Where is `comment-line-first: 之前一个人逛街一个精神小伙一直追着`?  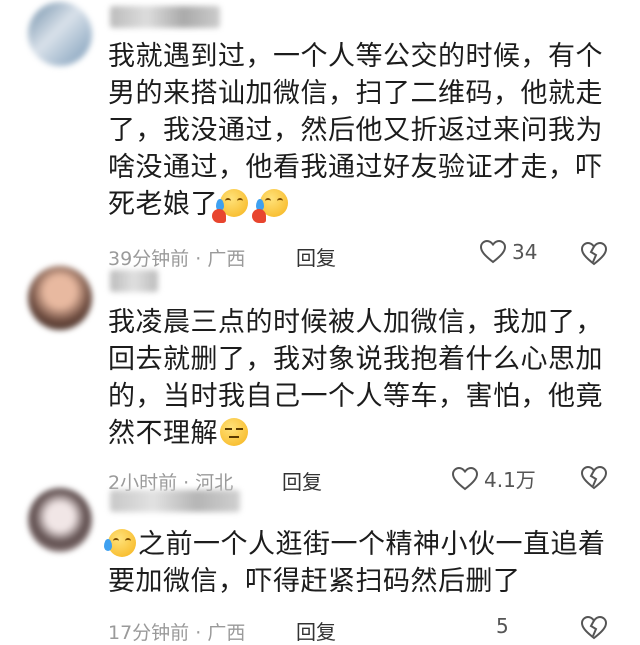
comment-line-first: 之前一个人逛街一个精神小伙一直追着 is located at coordinates (366, 544).